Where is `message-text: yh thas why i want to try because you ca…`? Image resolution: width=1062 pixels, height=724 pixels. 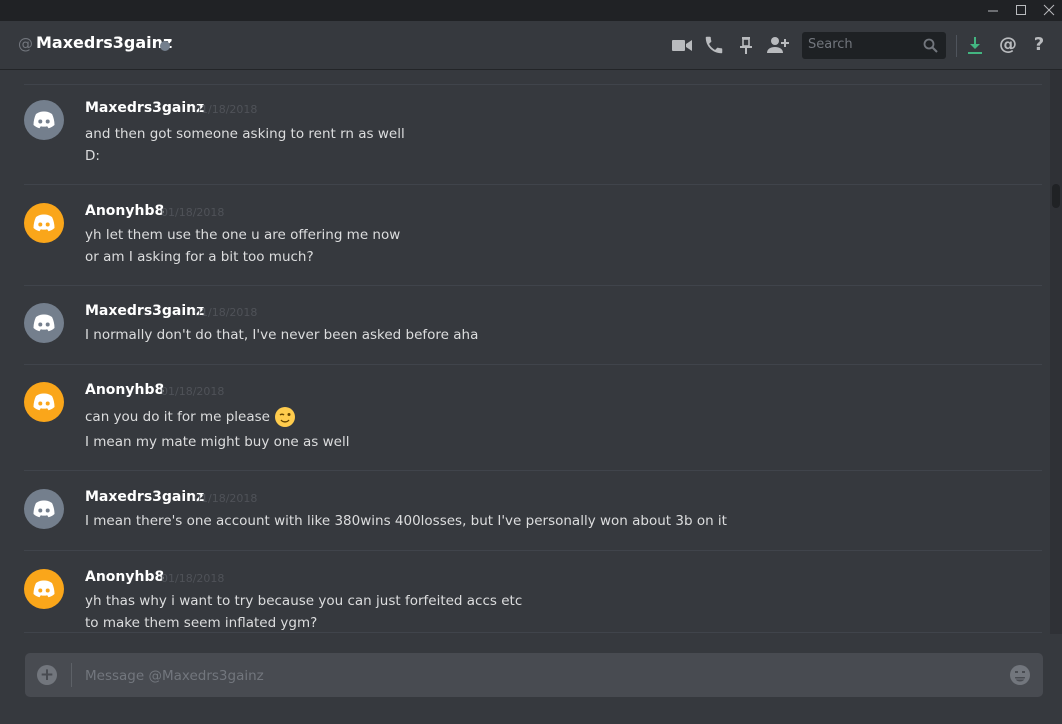
message-text: yh thas why i want to try because you ca… is located at coordinates (304, 601).